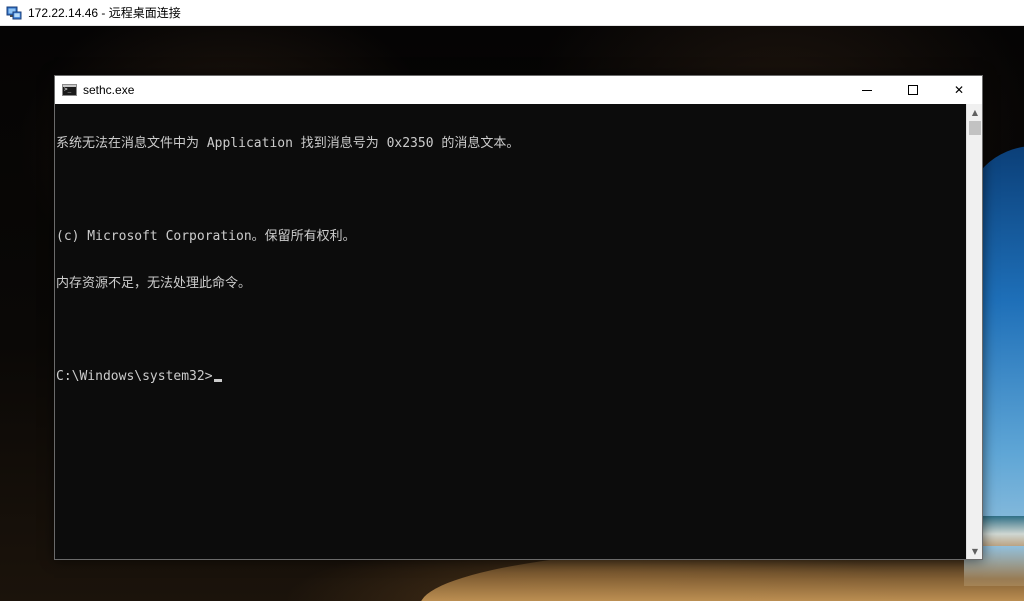 The width and height of the screenshot is (1024, 601). What do you see at coordinates (975, 128) in the screenshot?
I see `scroll-thumb` at bounding box center [975, 128].